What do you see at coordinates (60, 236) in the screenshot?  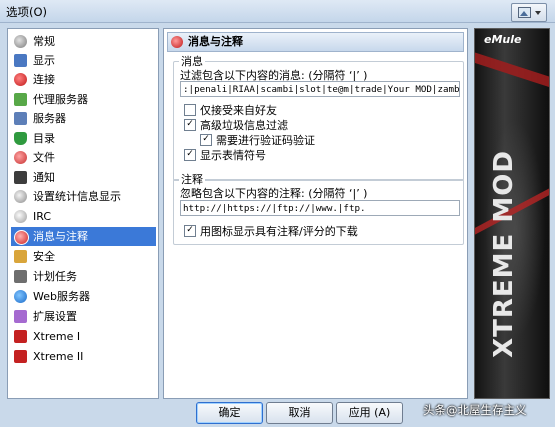 I see `sidebar-item-label: 消息与注释` at bounding box center [60, 236].